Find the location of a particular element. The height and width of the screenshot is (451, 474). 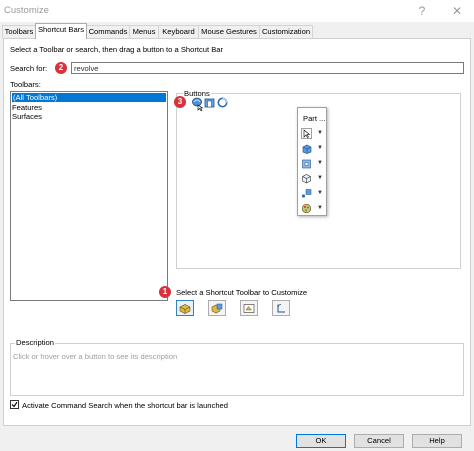

shortcut-row-cube-view: ▼ is located at coordinates (312, 178).